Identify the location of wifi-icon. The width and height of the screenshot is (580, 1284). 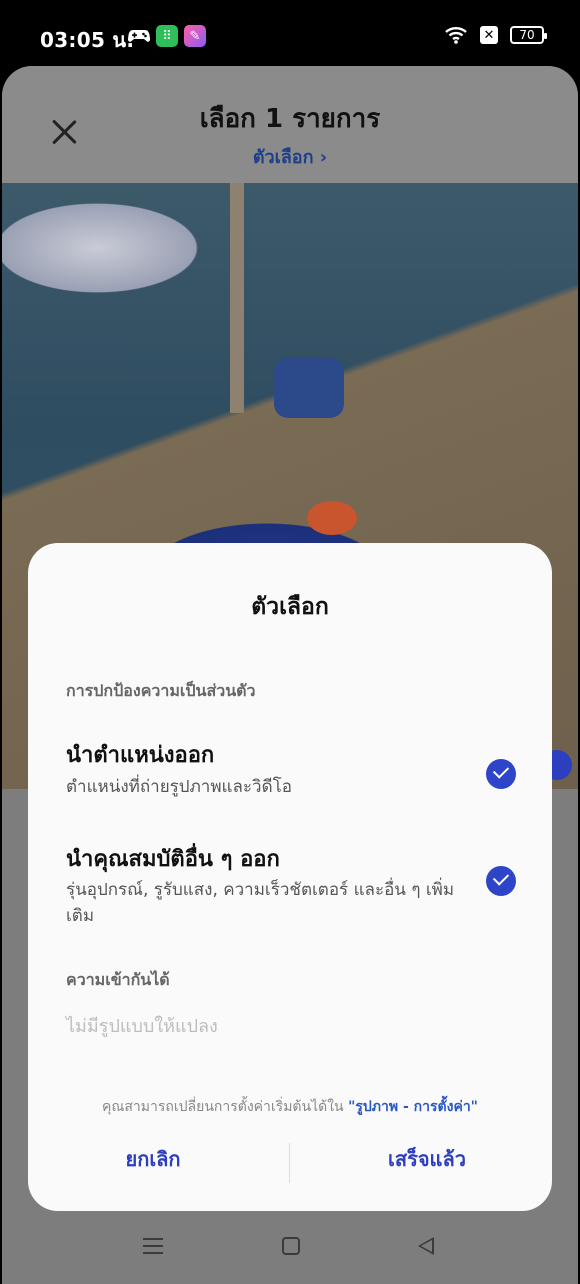
(456, 35).